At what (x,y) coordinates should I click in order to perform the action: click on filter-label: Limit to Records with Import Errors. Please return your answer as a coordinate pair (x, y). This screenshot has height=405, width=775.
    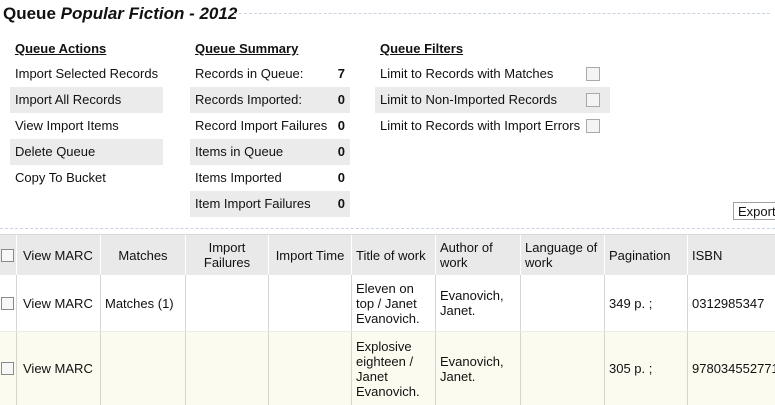
    Looking at the image, I should click on (480, 125).